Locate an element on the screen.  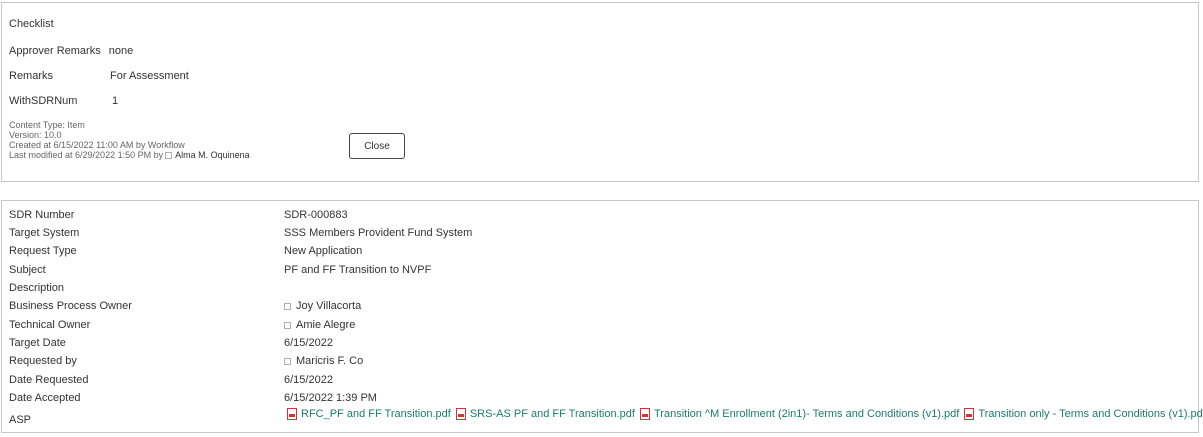
business-process-owner-value: Joy Villacorta is located at coordinates (322, 306).